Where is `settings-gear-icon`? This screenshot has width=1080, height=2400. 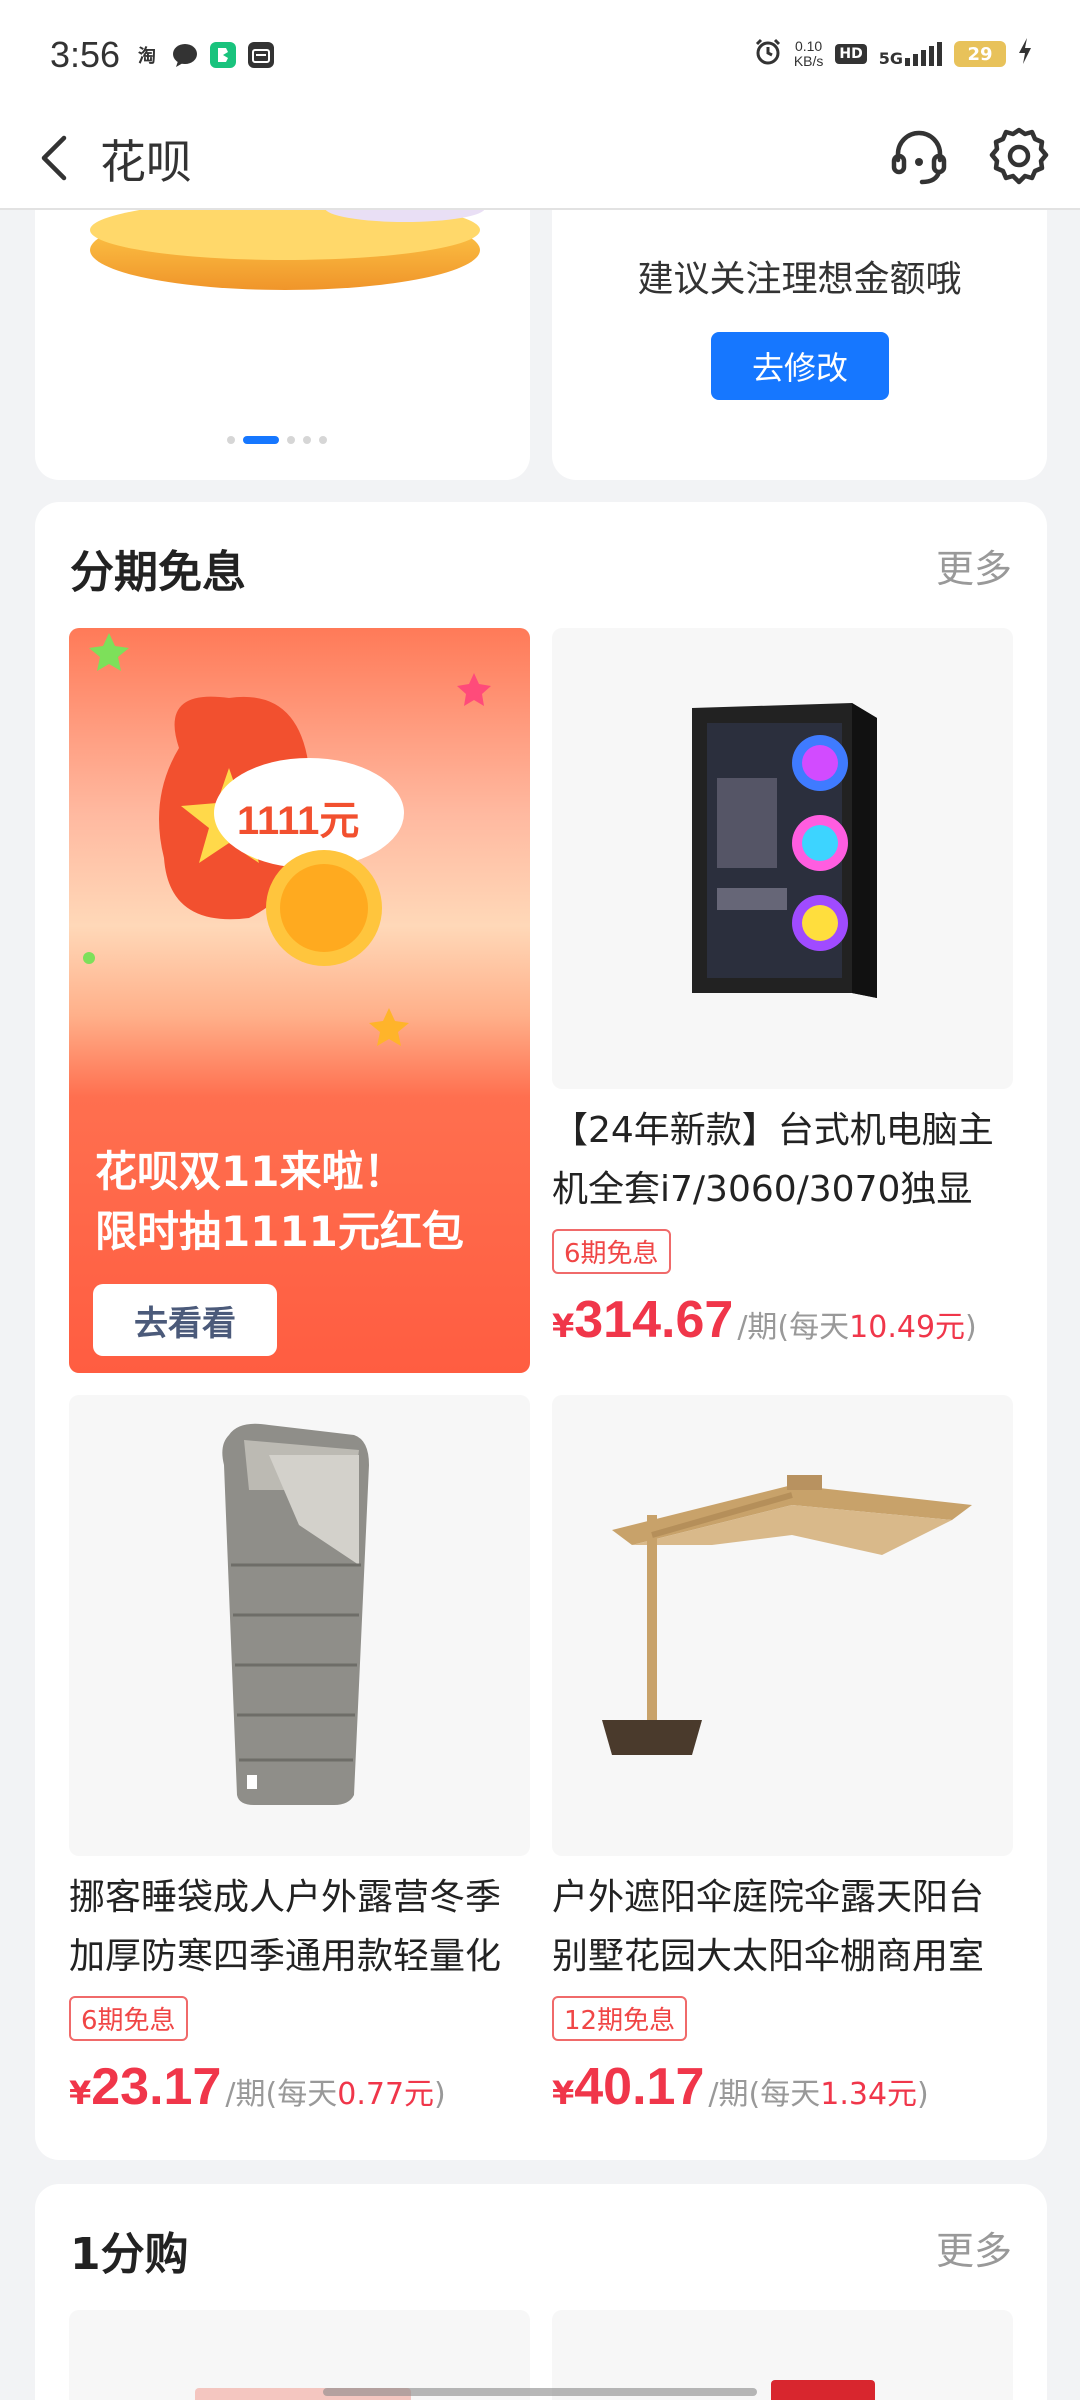 settings-gear-icon is located at coordinates (1019, 157).